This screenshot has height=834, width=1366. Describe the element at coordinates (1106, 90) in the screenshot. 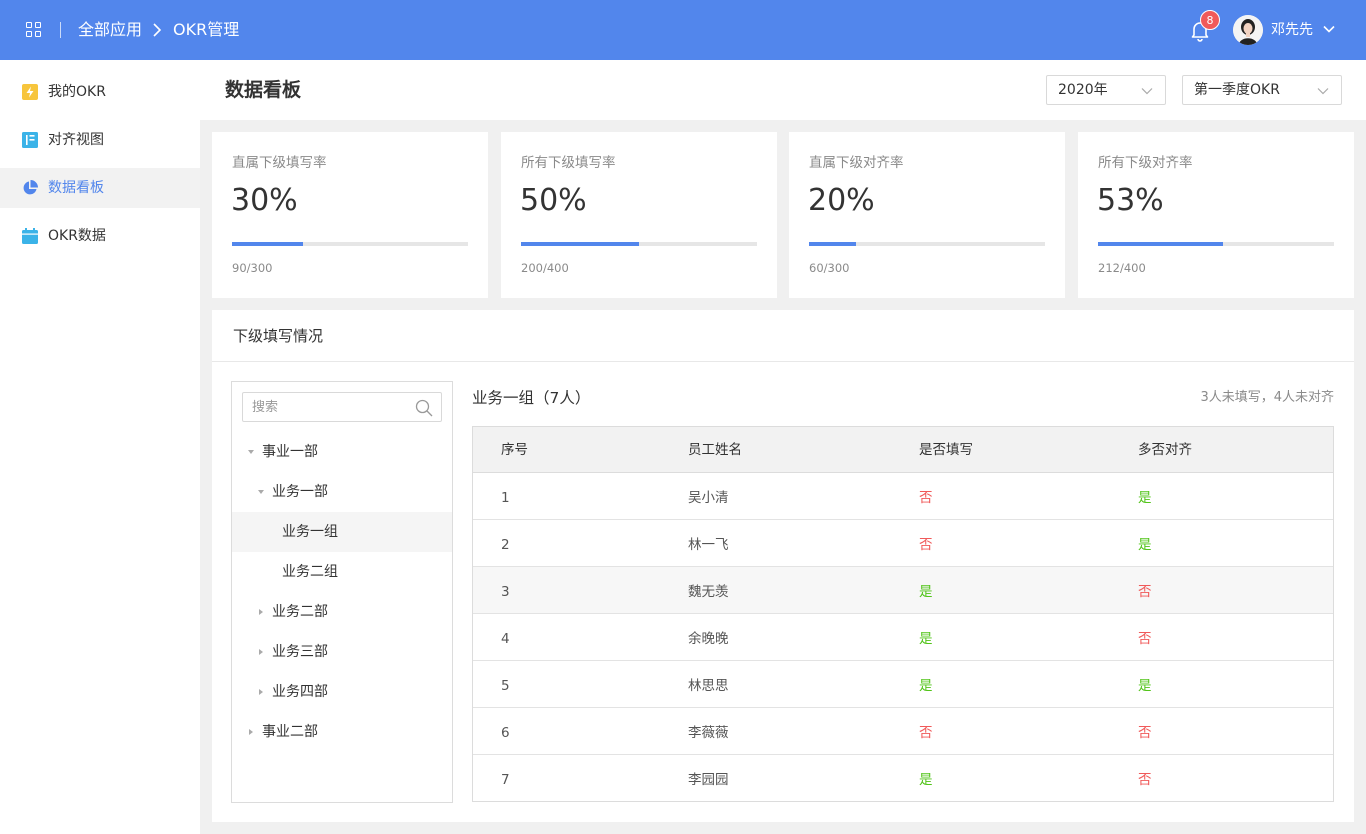

I see `year-select: 2020年` at that location.